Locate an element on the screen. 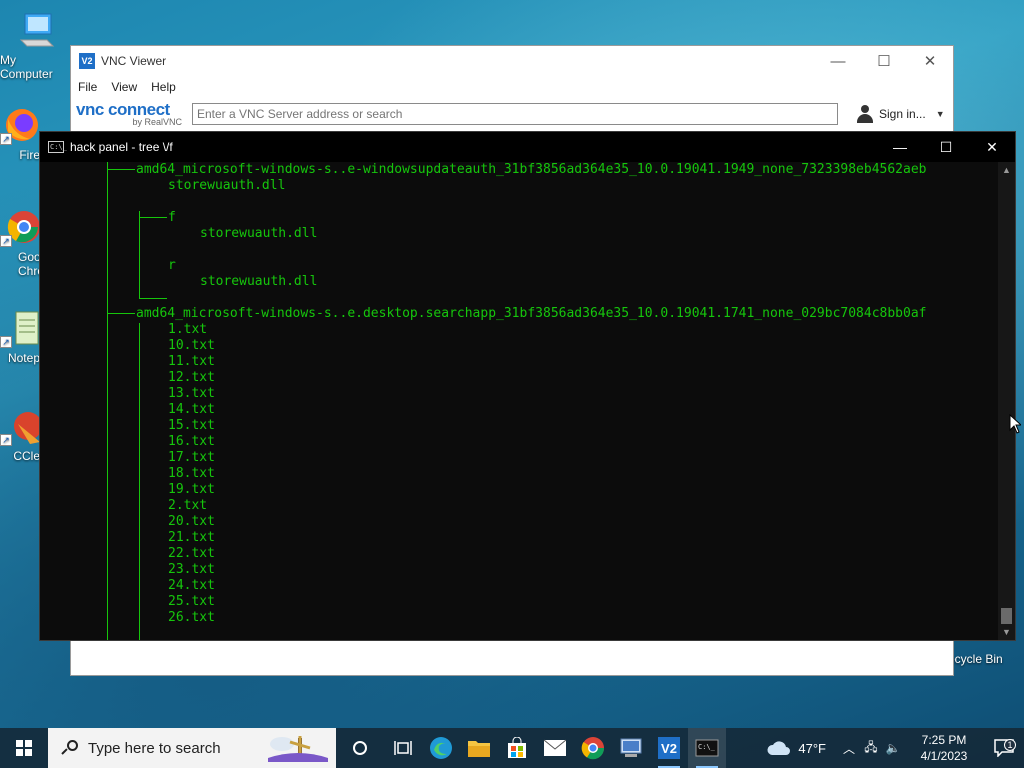  system-tray: 47°F ︿ 🖧 🔈 7:25 PM 4/1/2023 1 is located at coordinates (895, 748).